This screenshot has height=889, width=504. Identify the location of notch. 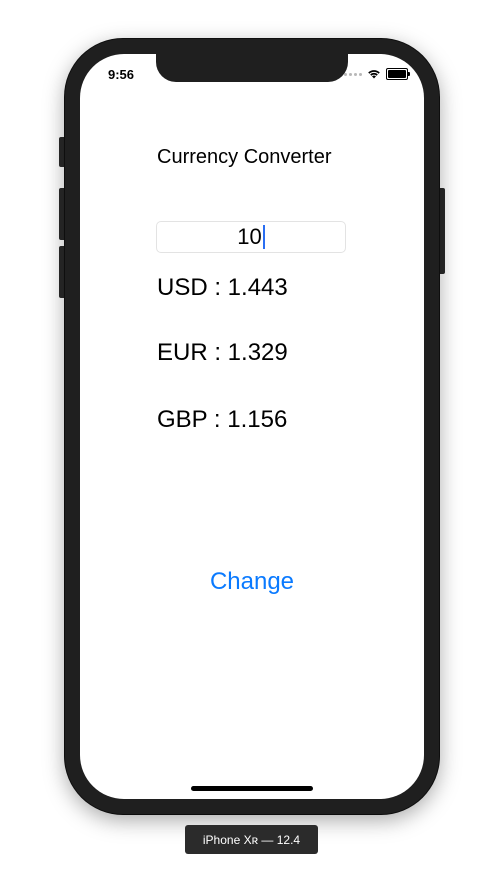
(252, 68).